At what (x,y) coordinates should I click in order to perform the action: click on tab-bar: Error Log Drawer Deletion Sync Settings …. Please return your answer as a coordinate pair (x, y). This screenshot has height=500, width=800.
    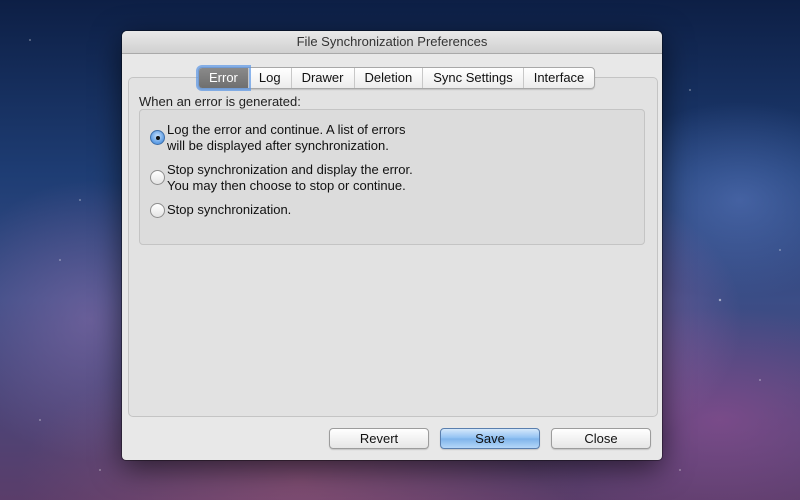
    Looking at the image, I should click on (397, 78).